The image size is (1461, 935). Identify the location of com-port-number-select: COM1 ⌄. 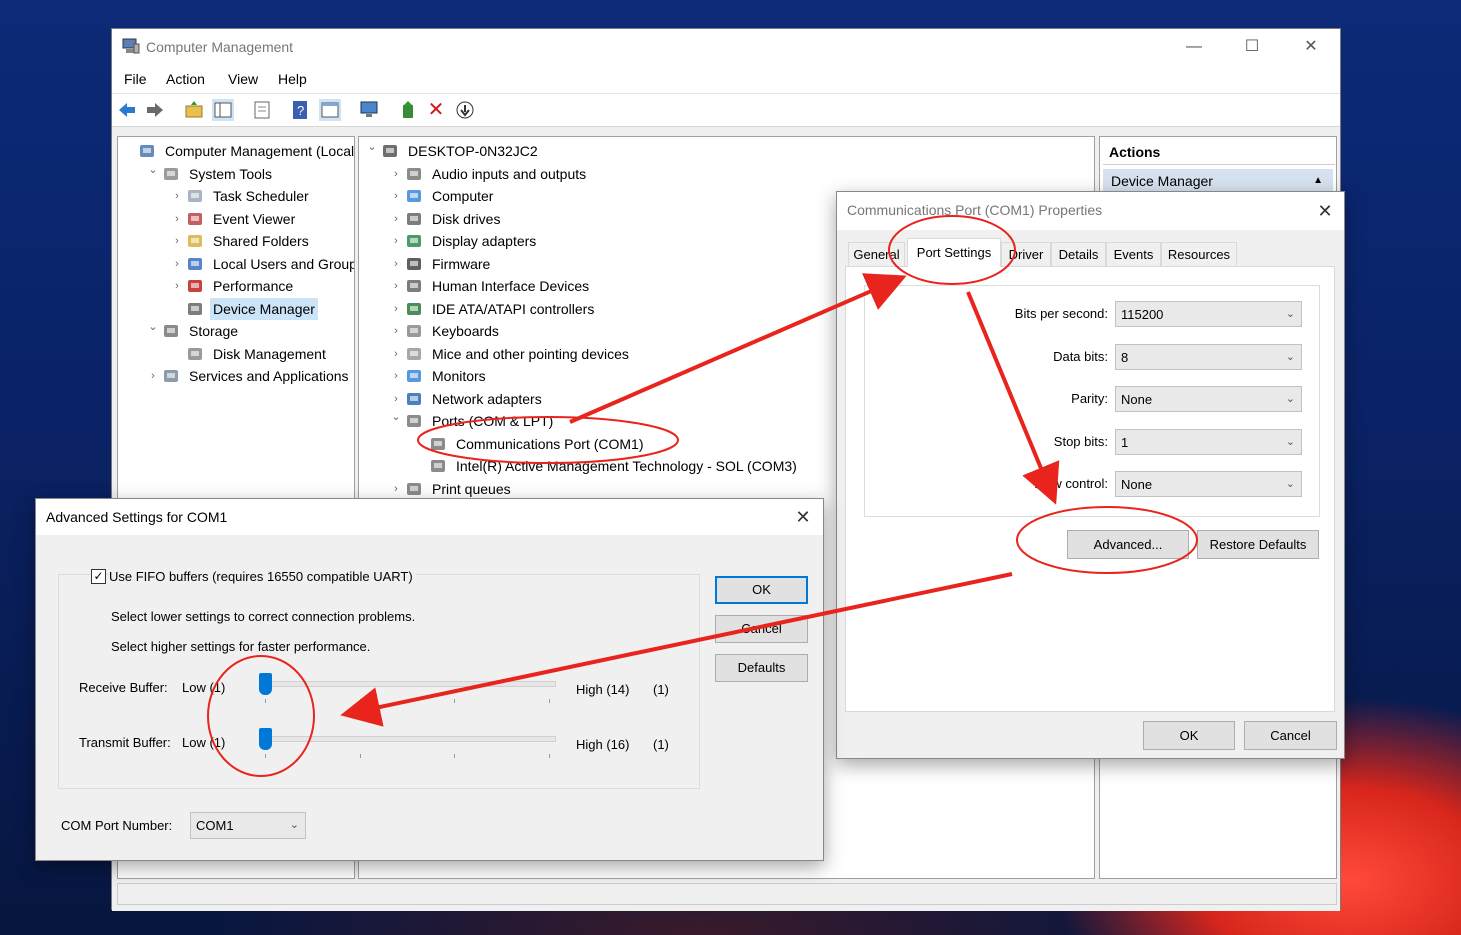
(248, 825).